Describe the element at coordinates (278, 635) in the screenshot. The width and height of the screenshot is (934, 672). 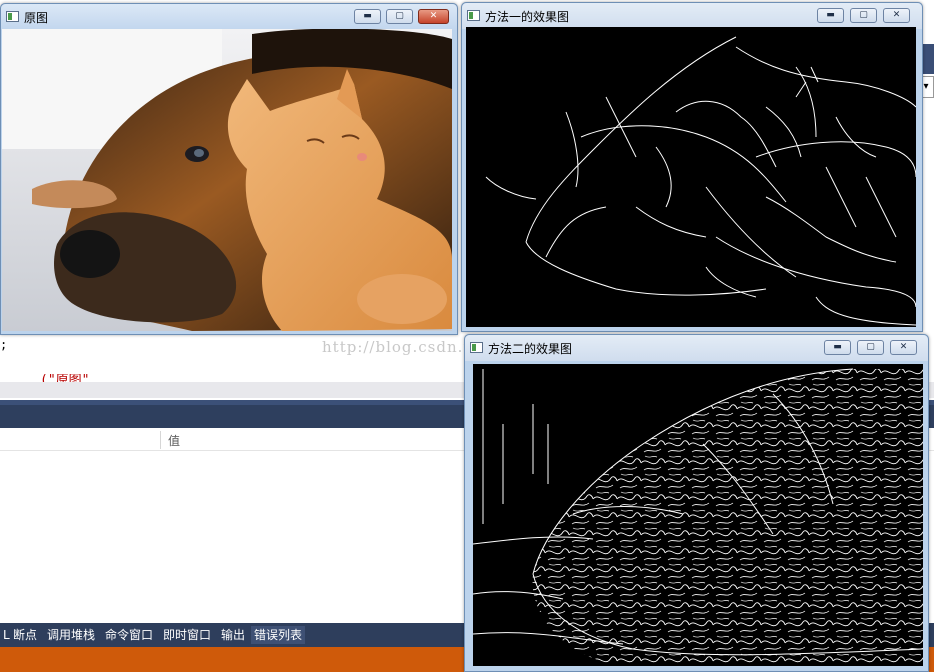
I see `tab-error-list: 错误列表` at that location.